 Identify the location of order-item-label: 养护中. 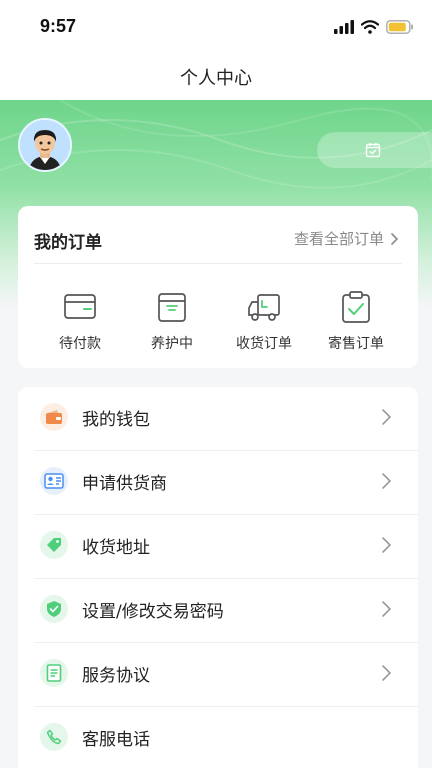
(172, 344).